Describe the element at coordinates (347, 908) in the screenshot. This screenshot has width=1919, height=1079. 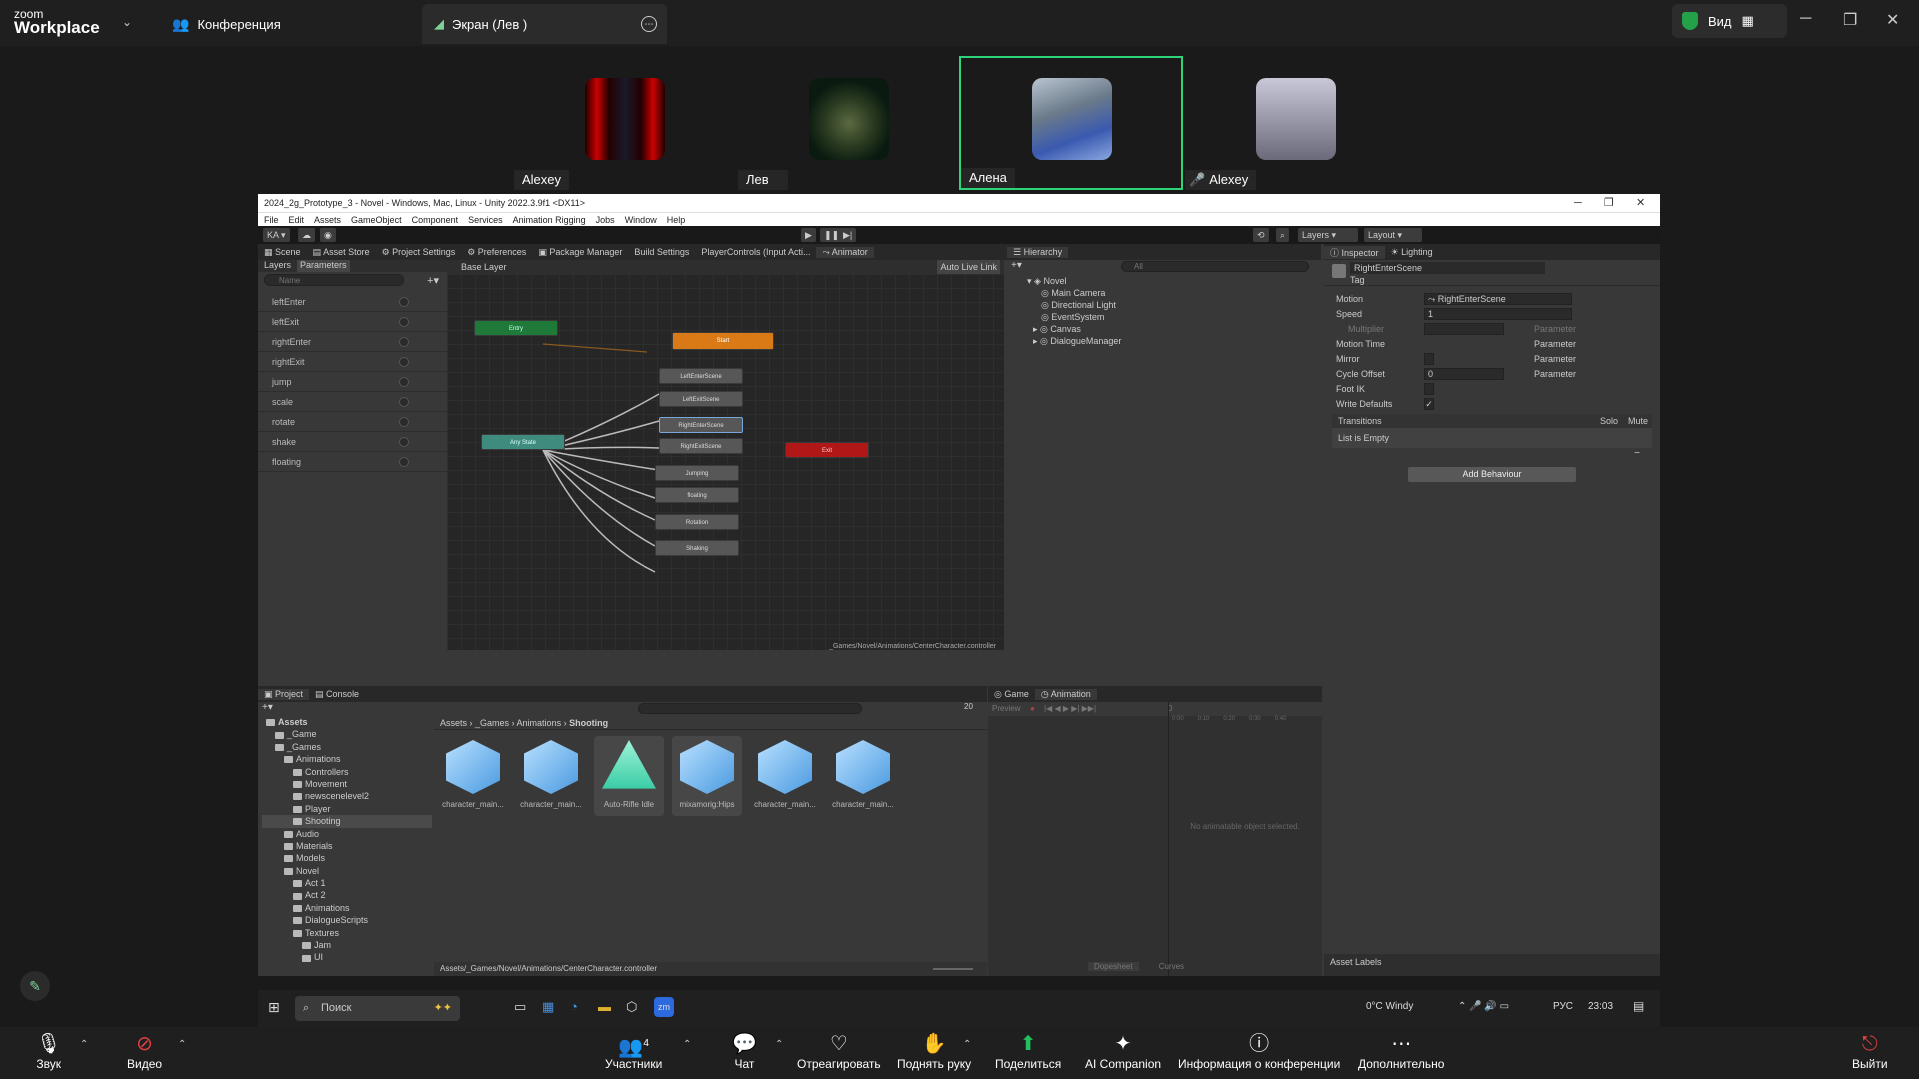
I see `folder-item: Animations` at that location.